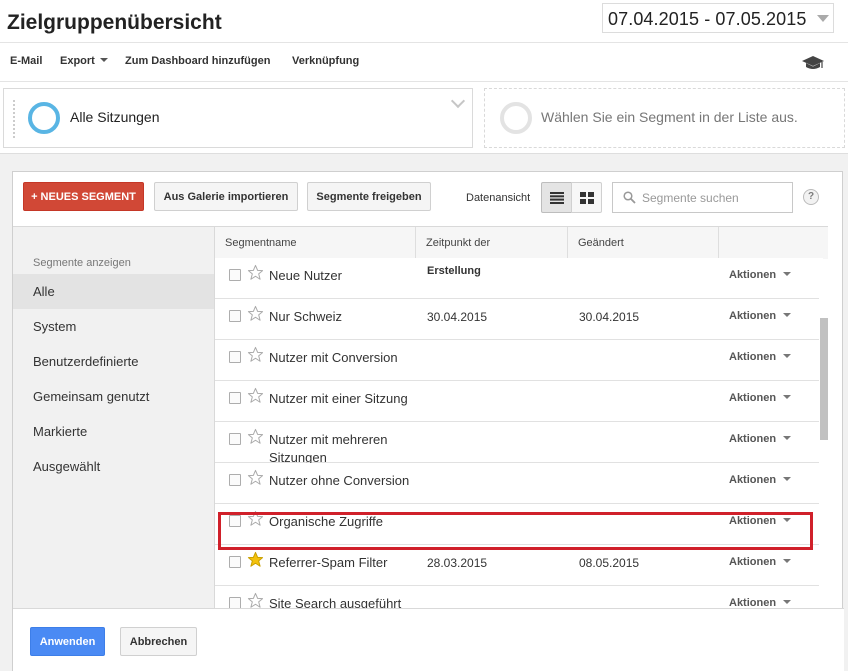 This screenshot has height=671, width=848. What do you see at coordinates (498, 198) in the screenshot?
I see `view-mode-label: Datenansicht` at bounding box center [498, 198].